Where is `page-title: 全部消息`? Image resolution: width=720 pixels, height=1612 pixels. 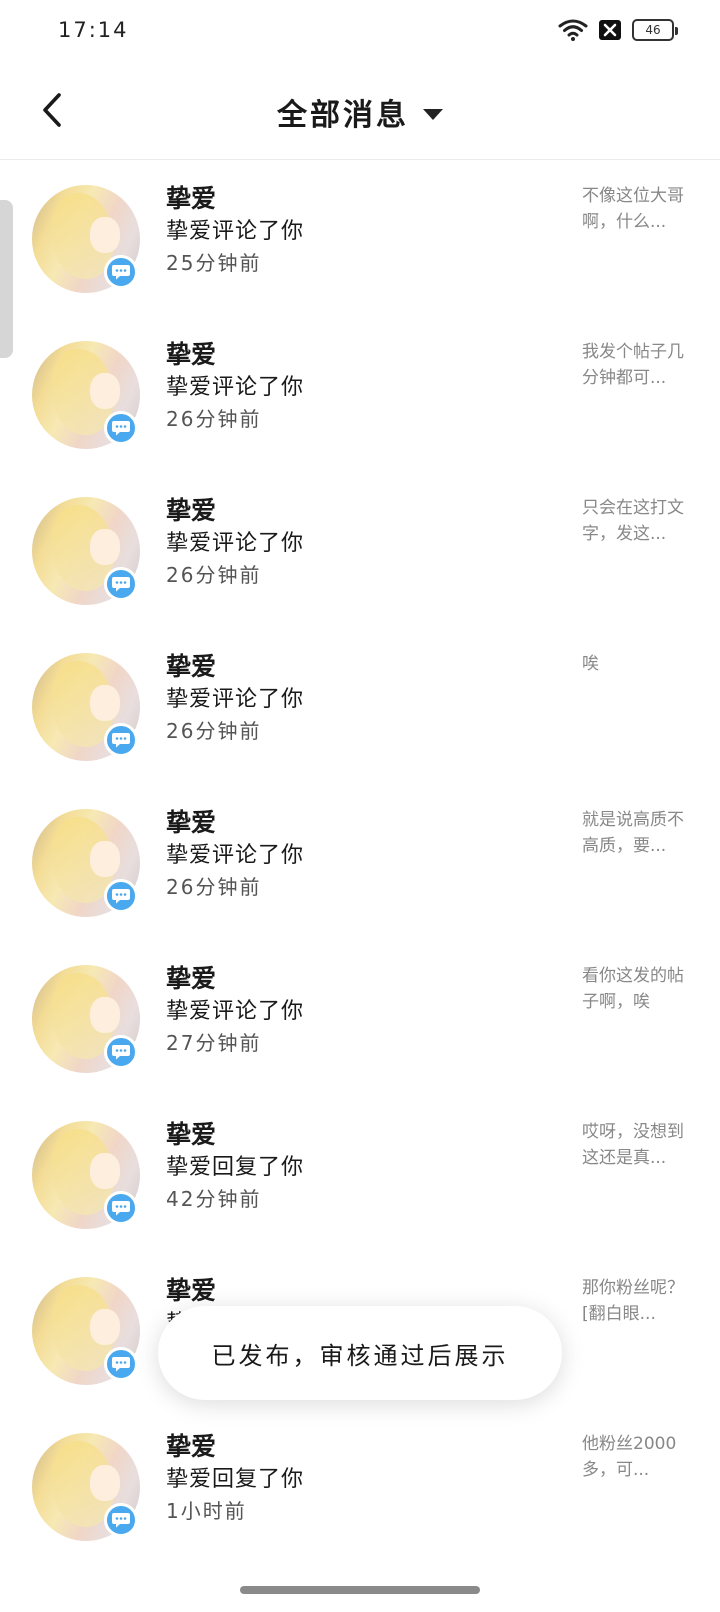
page-title: 全部消息 is located at coordinates (343, 115).